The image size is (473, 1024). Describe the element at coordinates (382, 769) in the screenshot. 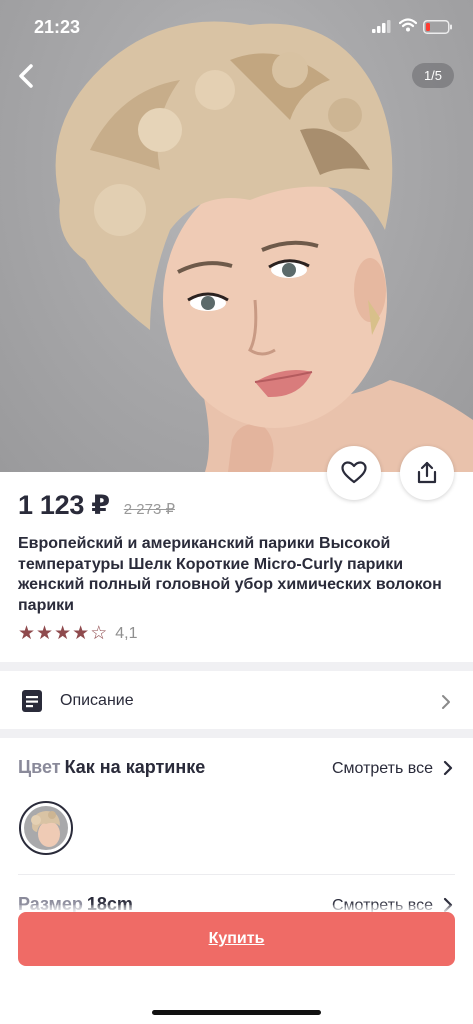

I see `color-see-all-link: Смотреть все` at that location.